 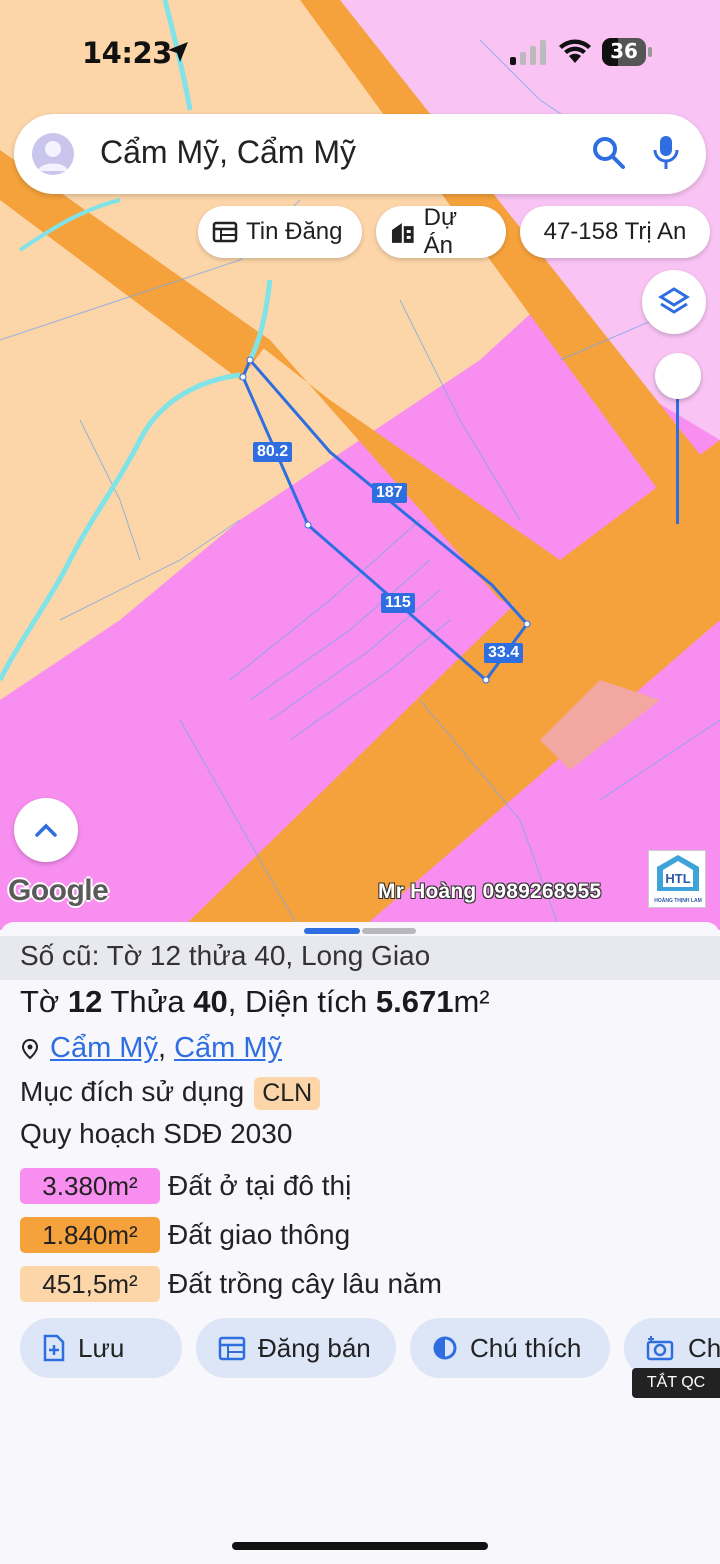 I want to click on layers-icon, so click(x=674, y=300).